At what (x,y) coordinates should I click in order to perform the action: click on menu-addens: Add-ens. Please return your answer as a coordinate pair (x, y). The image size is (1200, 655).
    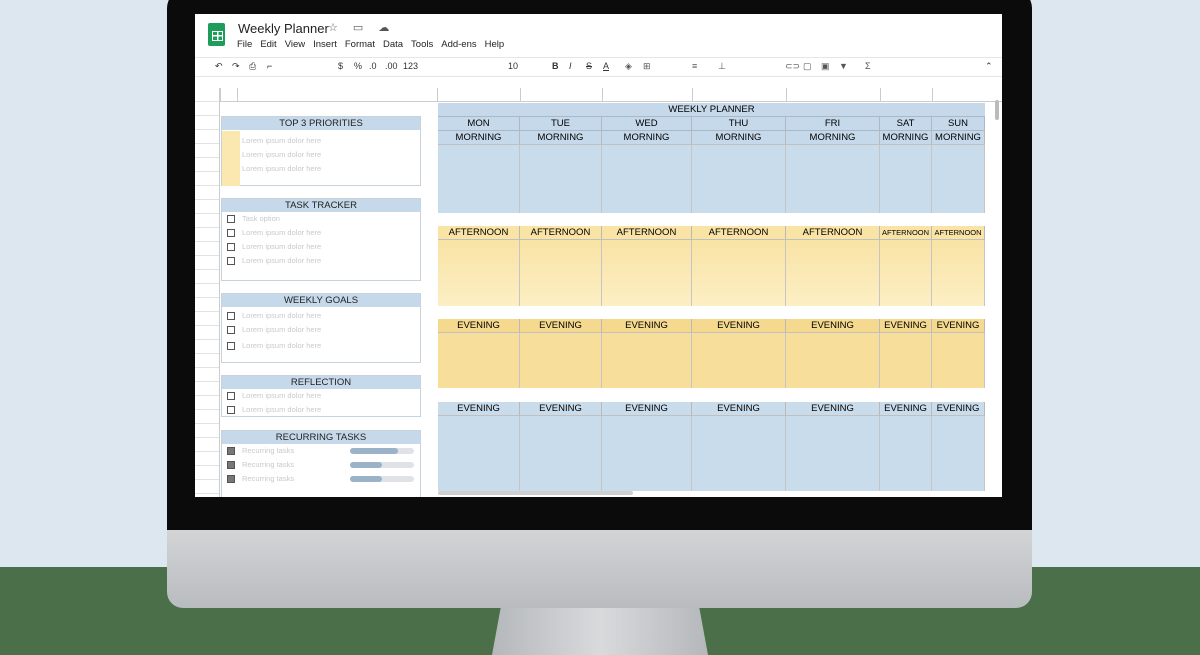
    Looking at the image, I should click on (458, 44).